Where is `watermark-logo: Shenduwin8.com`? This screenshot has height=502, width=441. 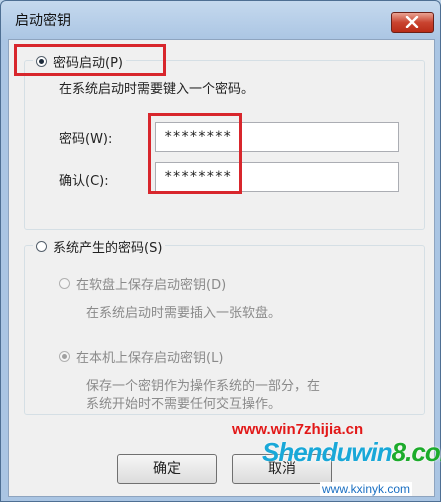
watermark-logo: Shenduwin8.com is located at coordinates (351, 452).